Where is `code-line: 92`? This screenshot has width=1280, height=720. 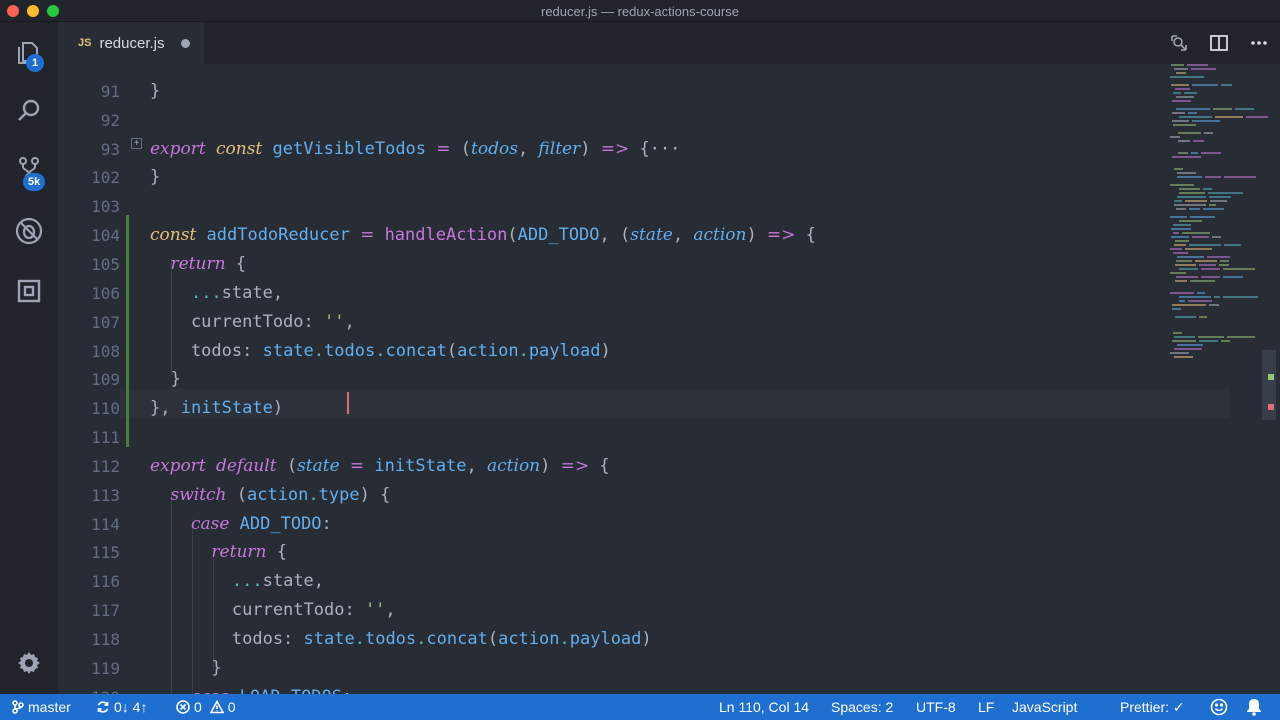 code-line: 92 is located at coordinates (613, 120).